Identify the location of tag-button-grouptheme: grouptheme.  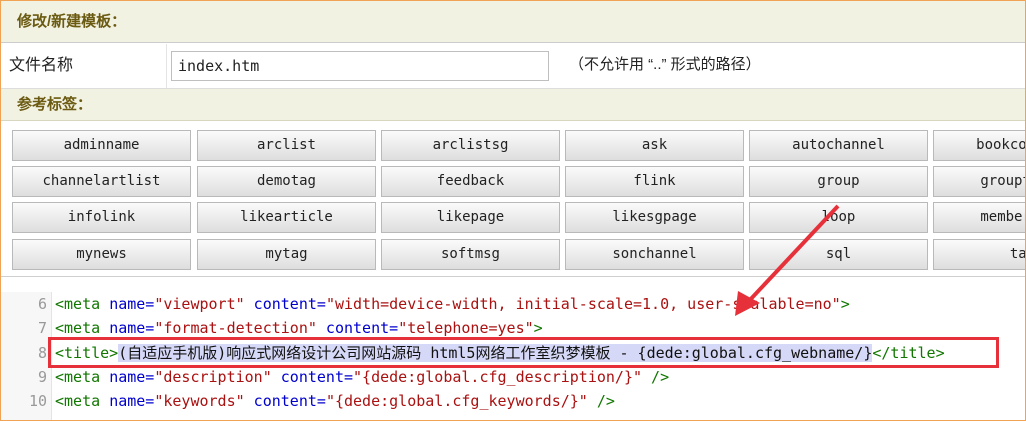
(979, 181).